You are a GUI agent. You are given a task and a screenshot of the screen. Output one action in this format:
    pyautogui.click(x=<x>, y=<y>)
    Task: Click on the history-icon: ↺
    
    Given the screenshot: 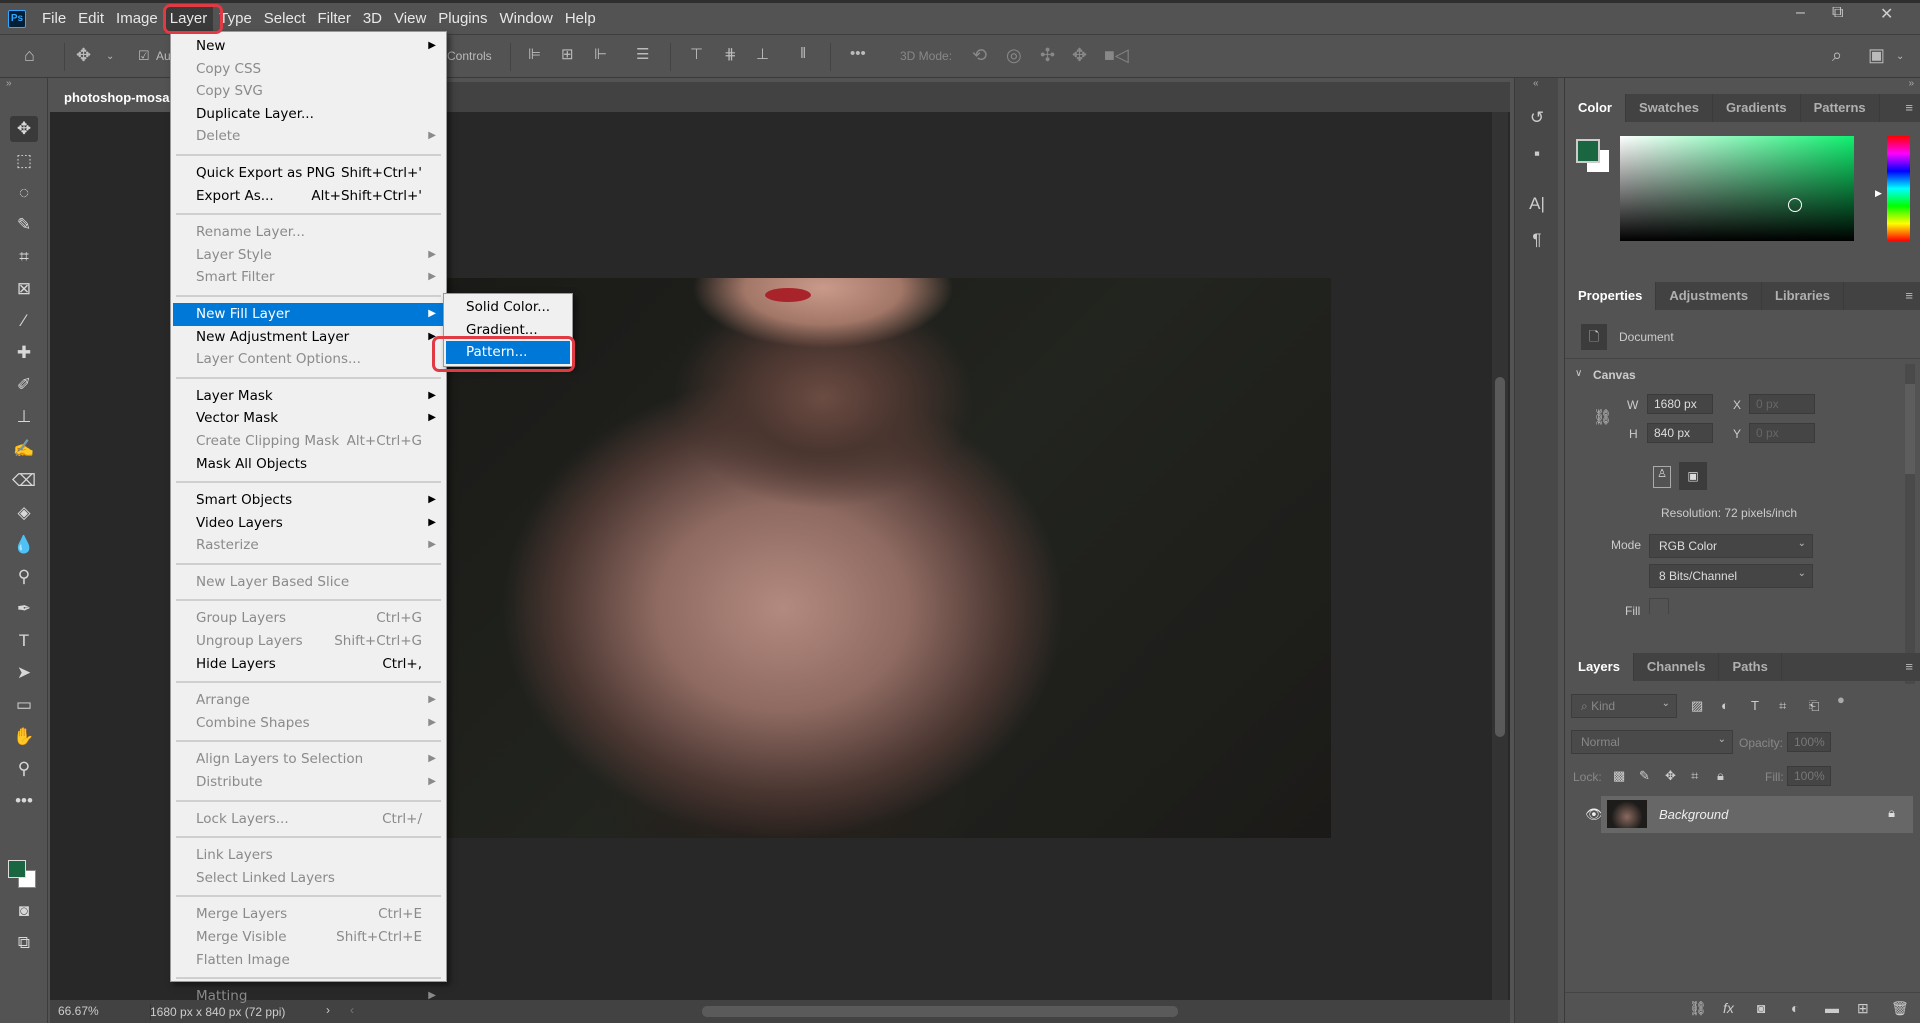 What is the action you would take?
    pyautogui.click(x=1537, y=120)
    